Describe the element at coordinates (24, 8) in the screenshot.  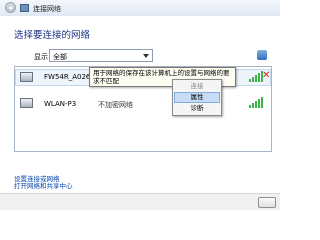
I see `network-icon` at that location.